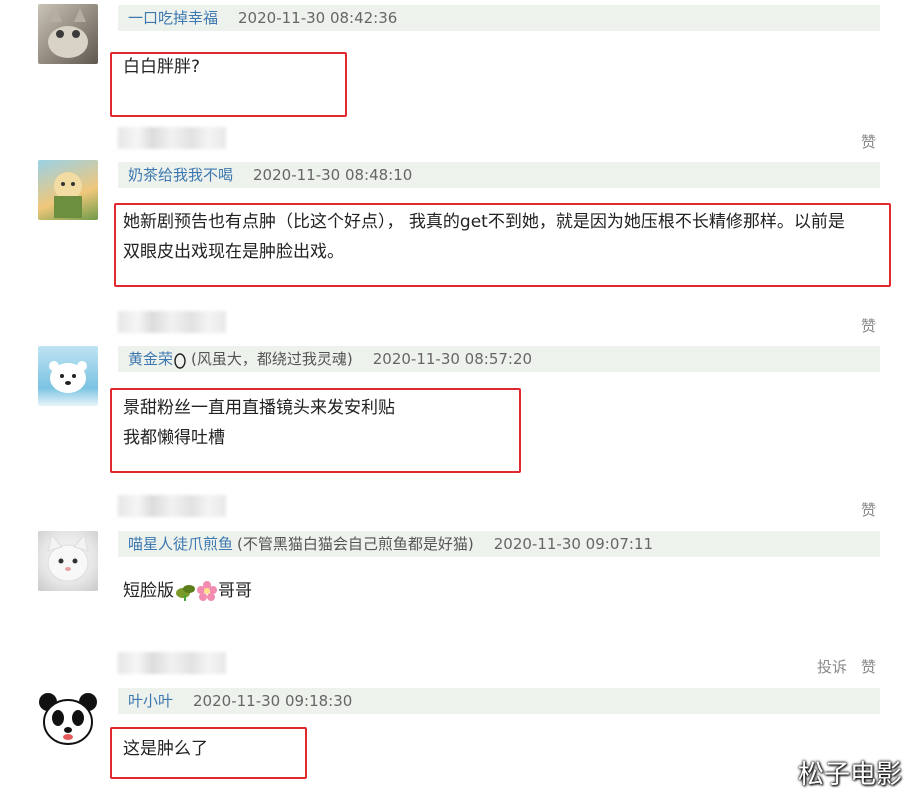 The width and height of the screenshot is (914, 803). I want to click on timestamp: 2020-11-30 09:18:30, so click(273, 701).